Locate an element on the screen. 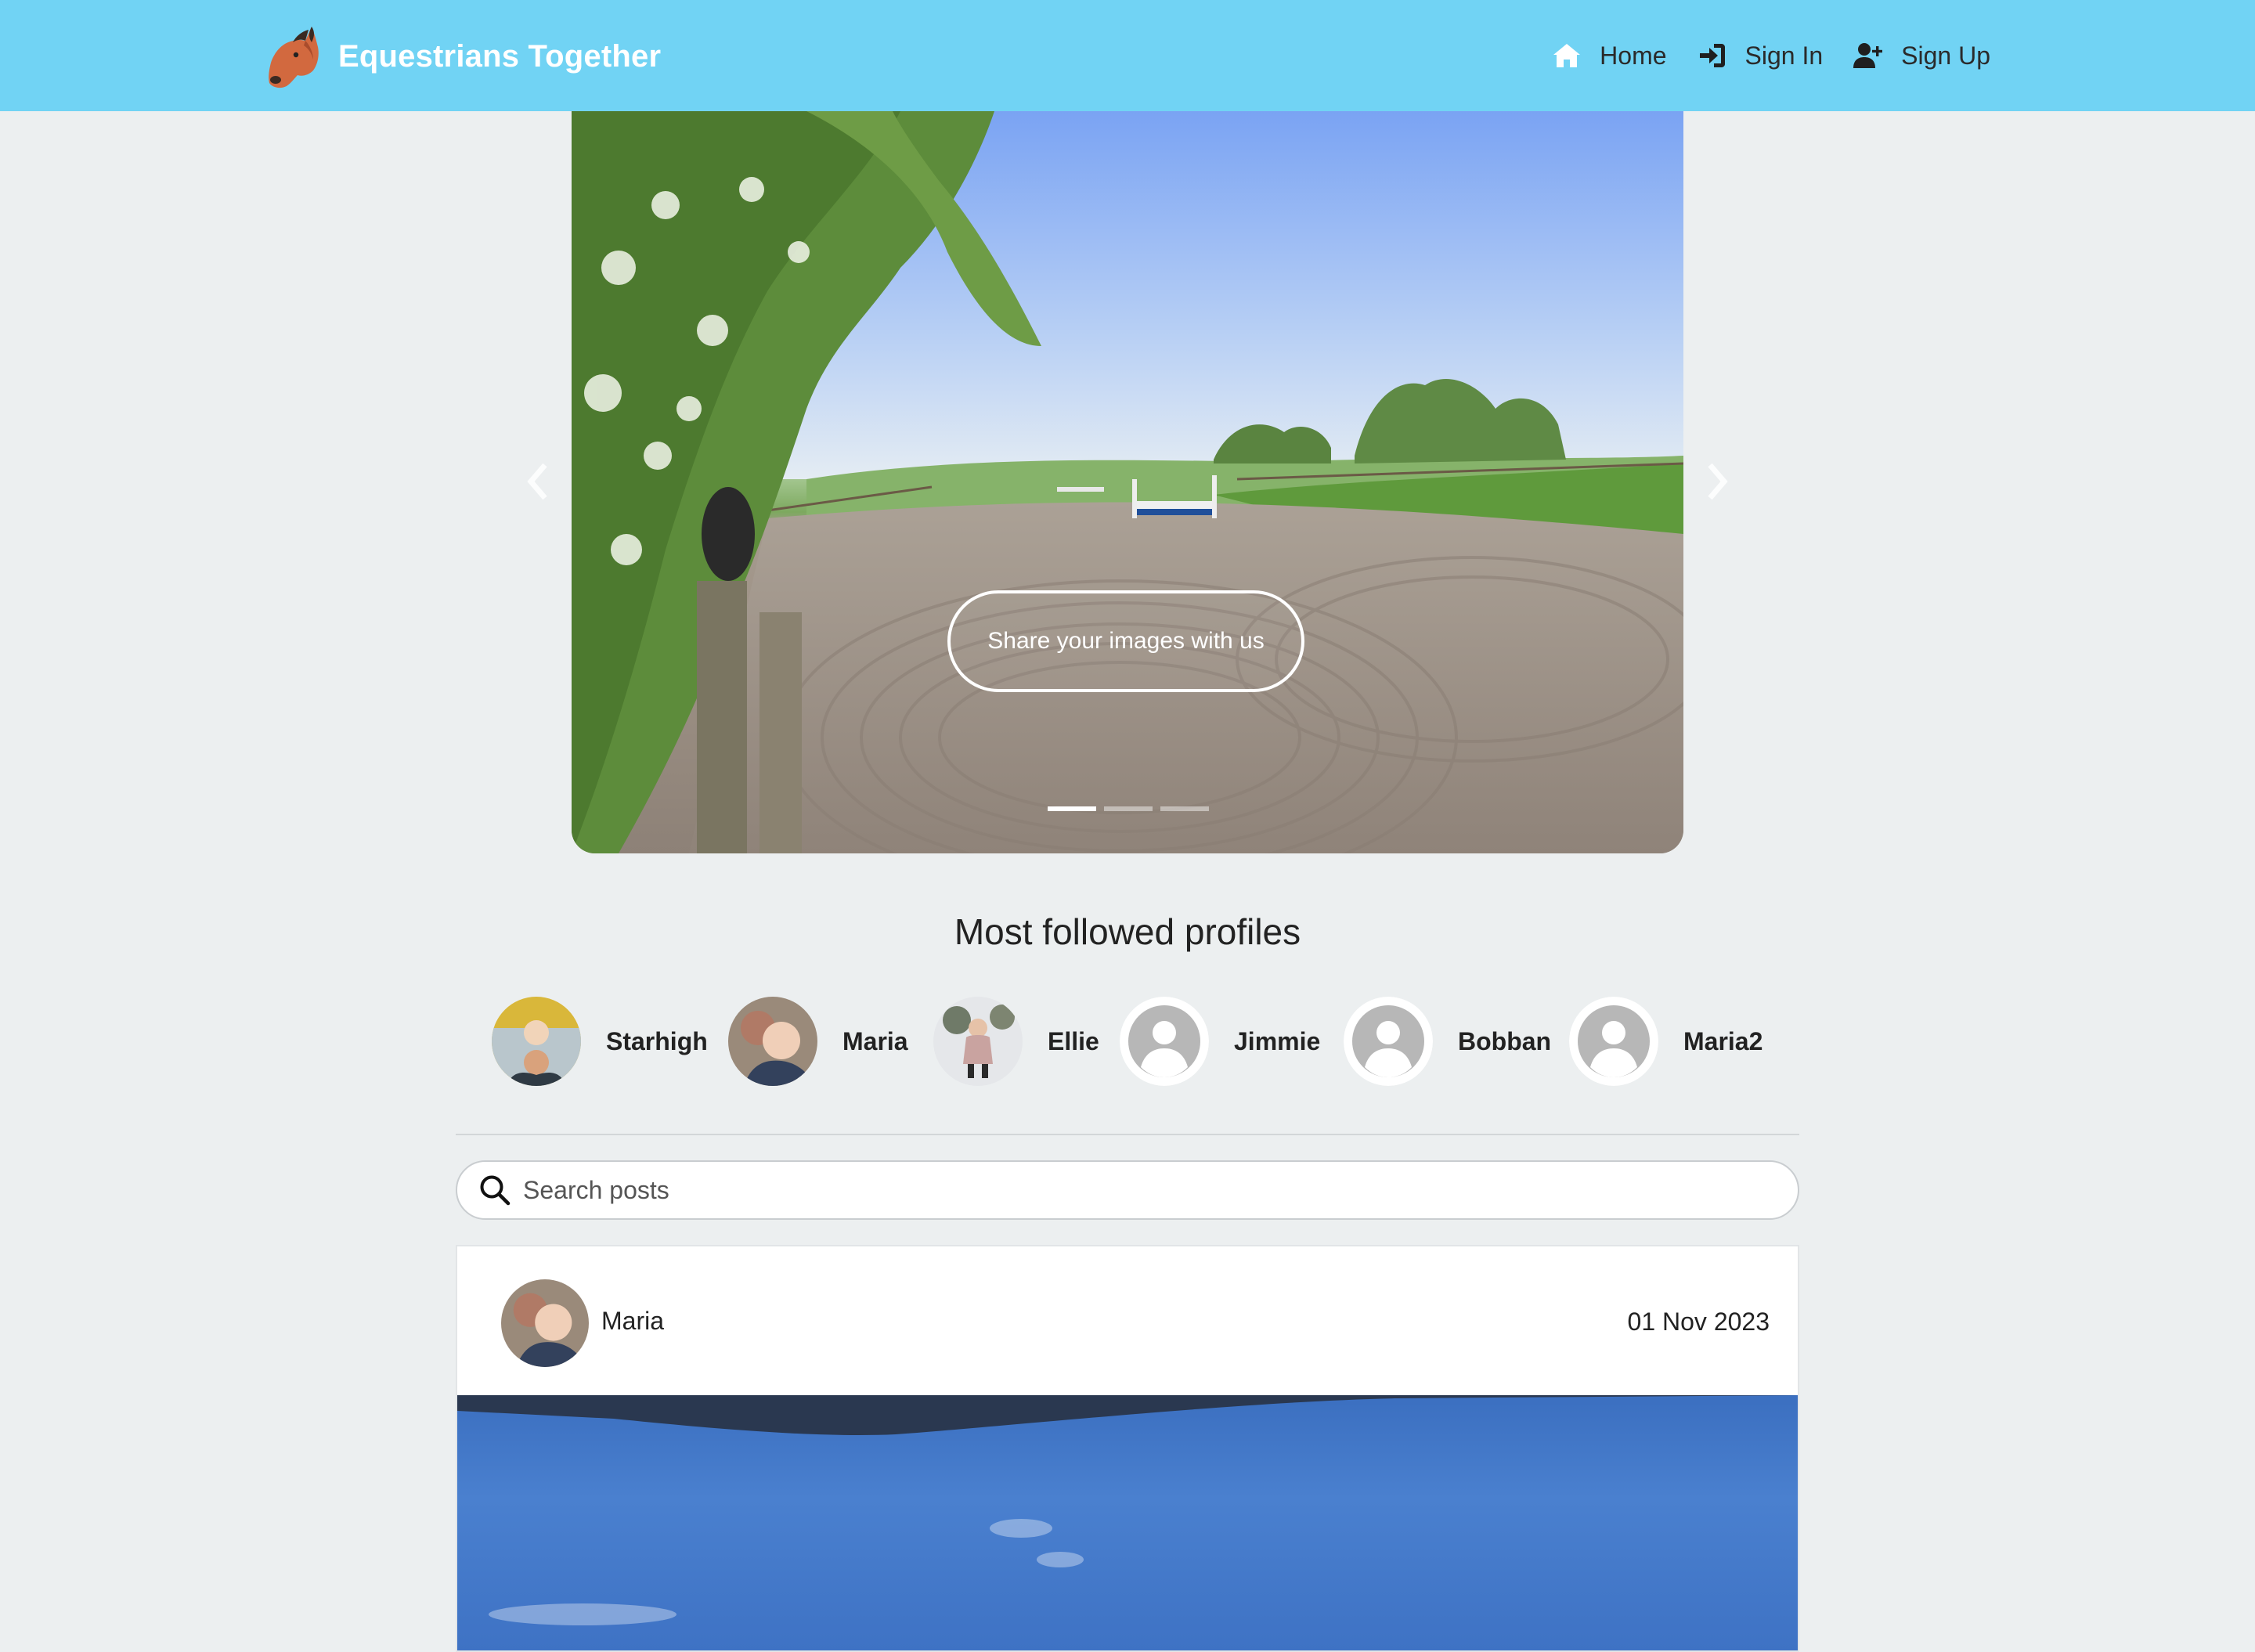 This screenshot has height=1652, width=2255. profile-name: Maria2 is located at coordinates (1723, 1040).